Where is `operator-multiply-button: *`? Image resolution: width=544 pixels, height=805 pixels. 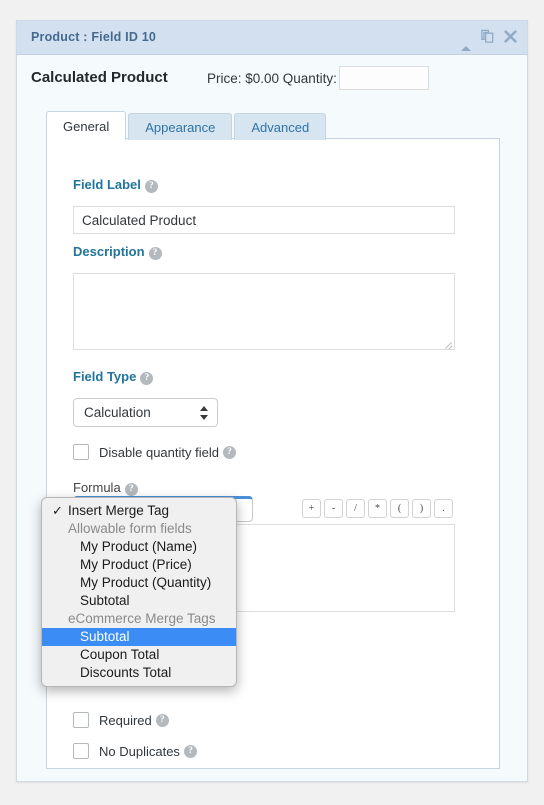 operator-multiply-button: * is located at coordinates (377, 508).